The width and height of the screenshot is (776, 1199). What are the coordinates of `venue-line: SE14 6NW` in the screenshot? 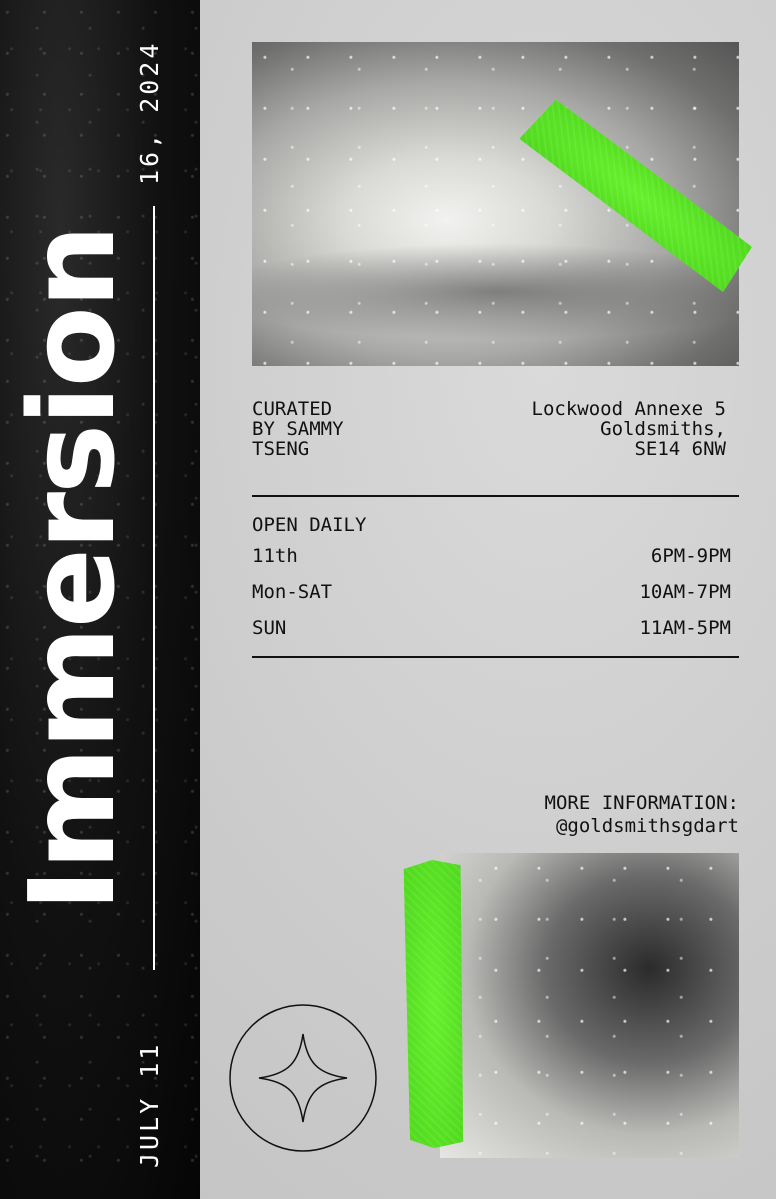 It's located at (680, 449).